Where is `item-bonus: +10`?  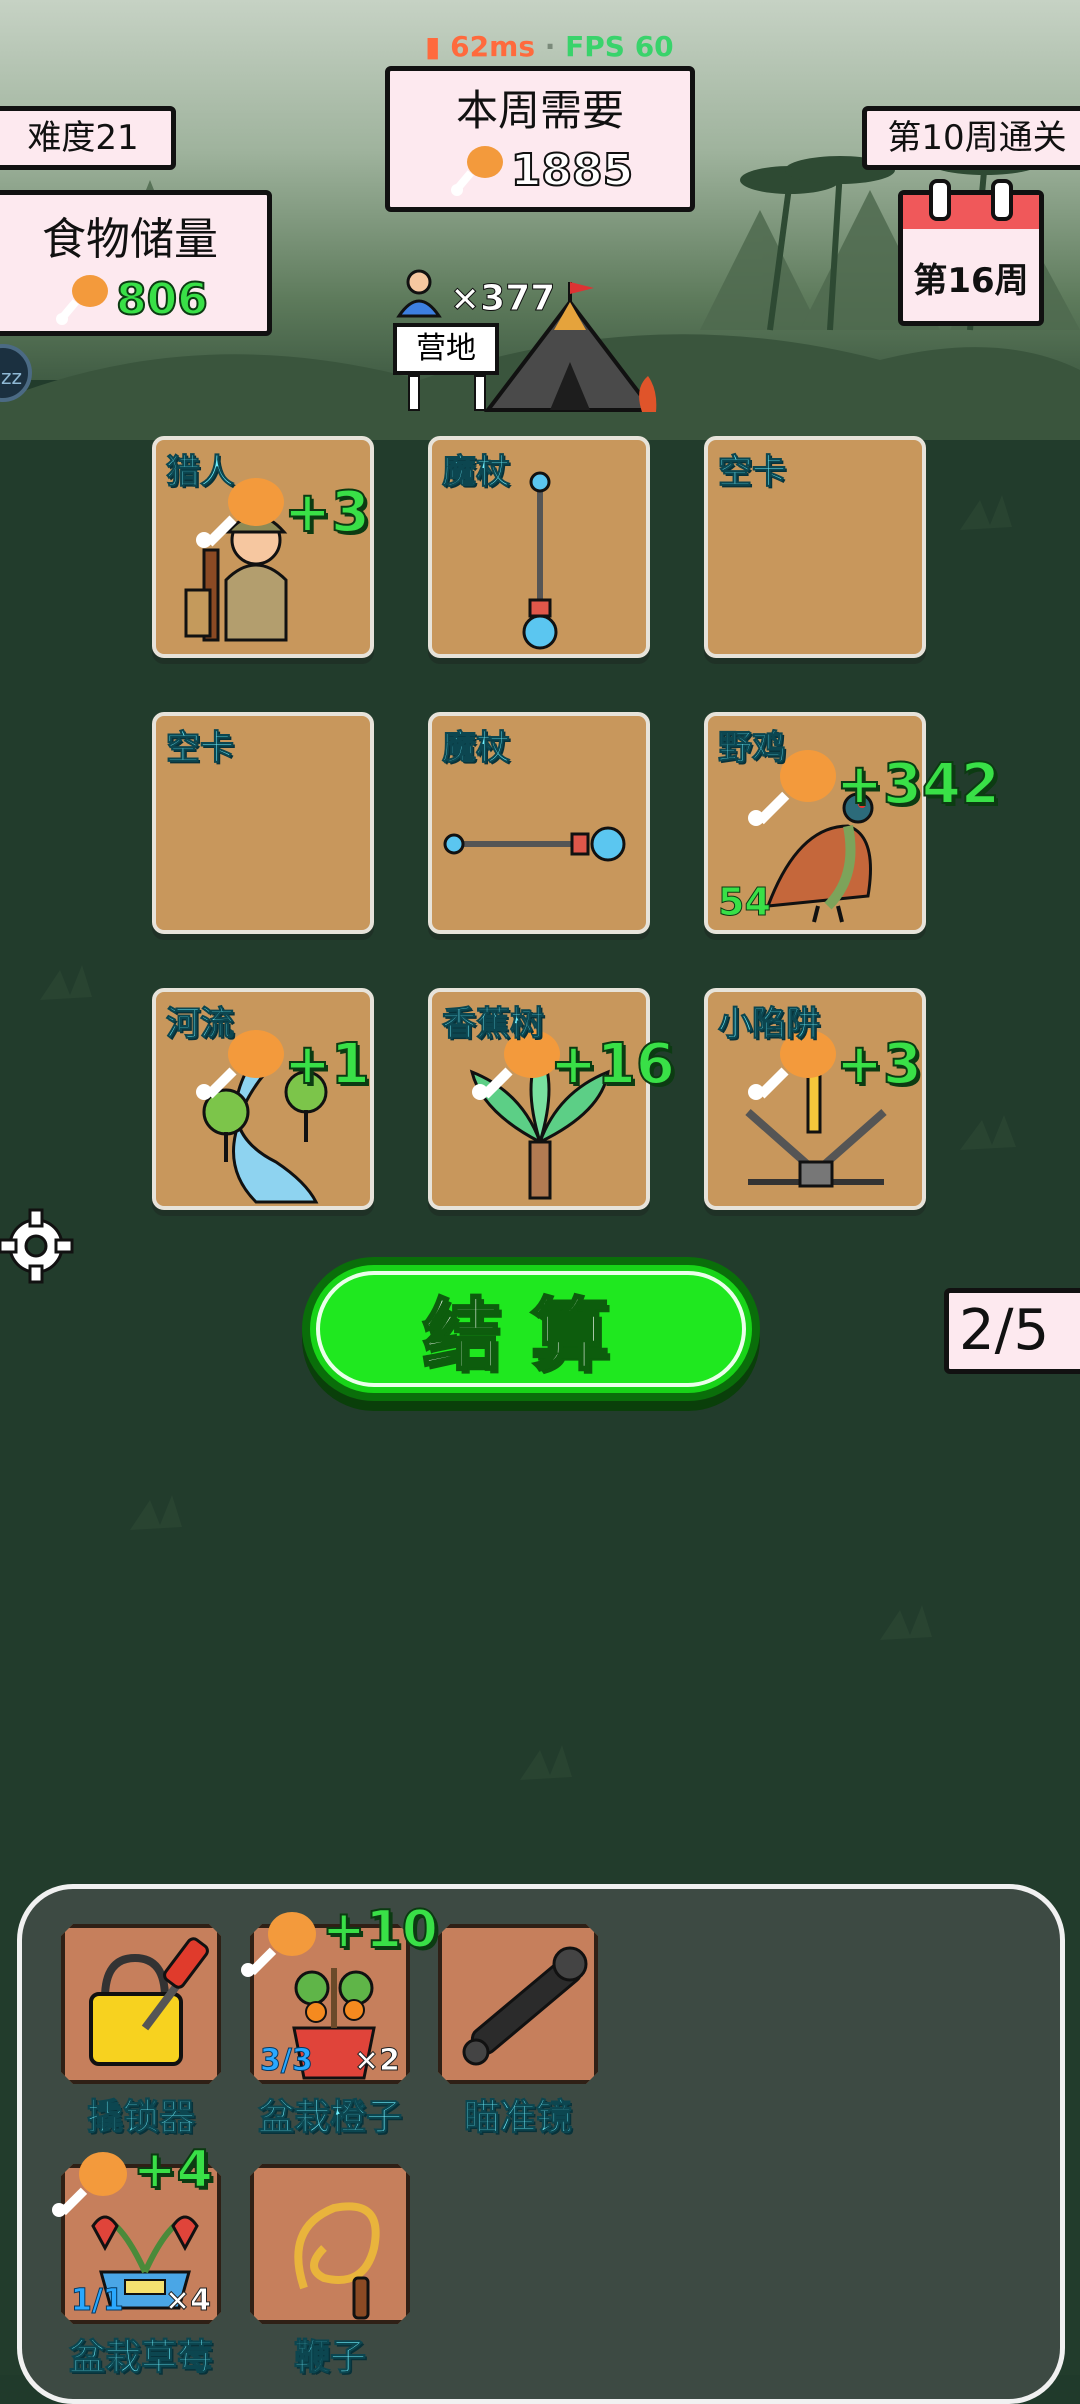
item-bonus: +10 is located at coordinates (380, 1930).